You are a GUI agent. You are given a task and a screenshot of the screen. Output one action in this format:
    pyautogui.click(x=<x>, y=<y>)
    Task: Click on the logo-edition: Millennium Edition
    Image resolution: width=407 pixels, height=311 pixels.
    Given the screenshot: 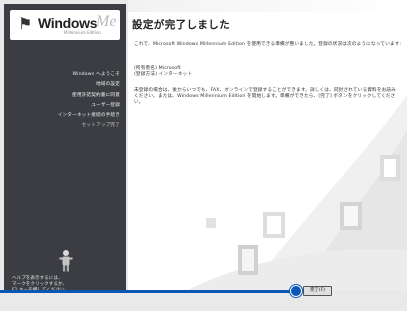 What is the action you would take?
    pyautogui.click(x=82, y=32)
    